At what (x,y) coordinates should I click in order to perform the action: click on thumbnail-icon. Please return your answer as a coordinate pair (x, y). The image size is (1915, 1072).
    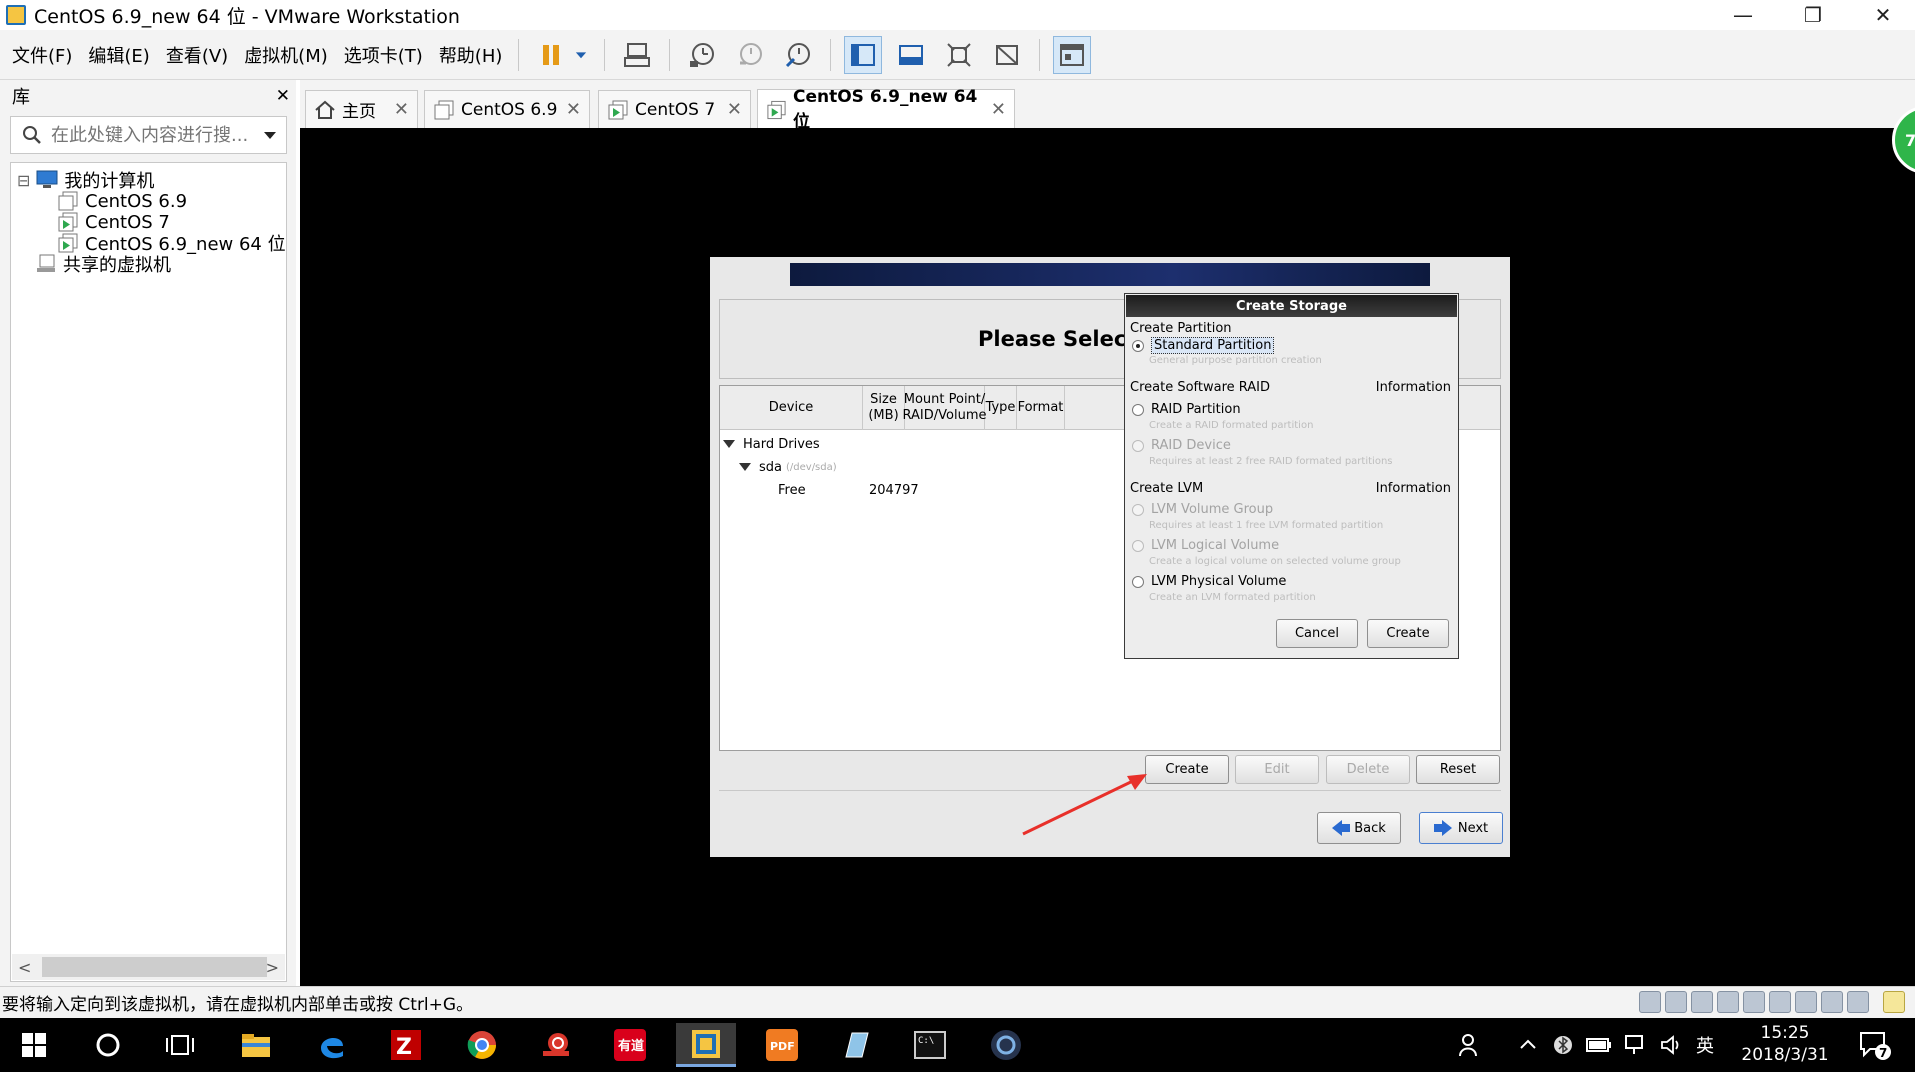
    Looking at the image, I should click on (1072, 54).